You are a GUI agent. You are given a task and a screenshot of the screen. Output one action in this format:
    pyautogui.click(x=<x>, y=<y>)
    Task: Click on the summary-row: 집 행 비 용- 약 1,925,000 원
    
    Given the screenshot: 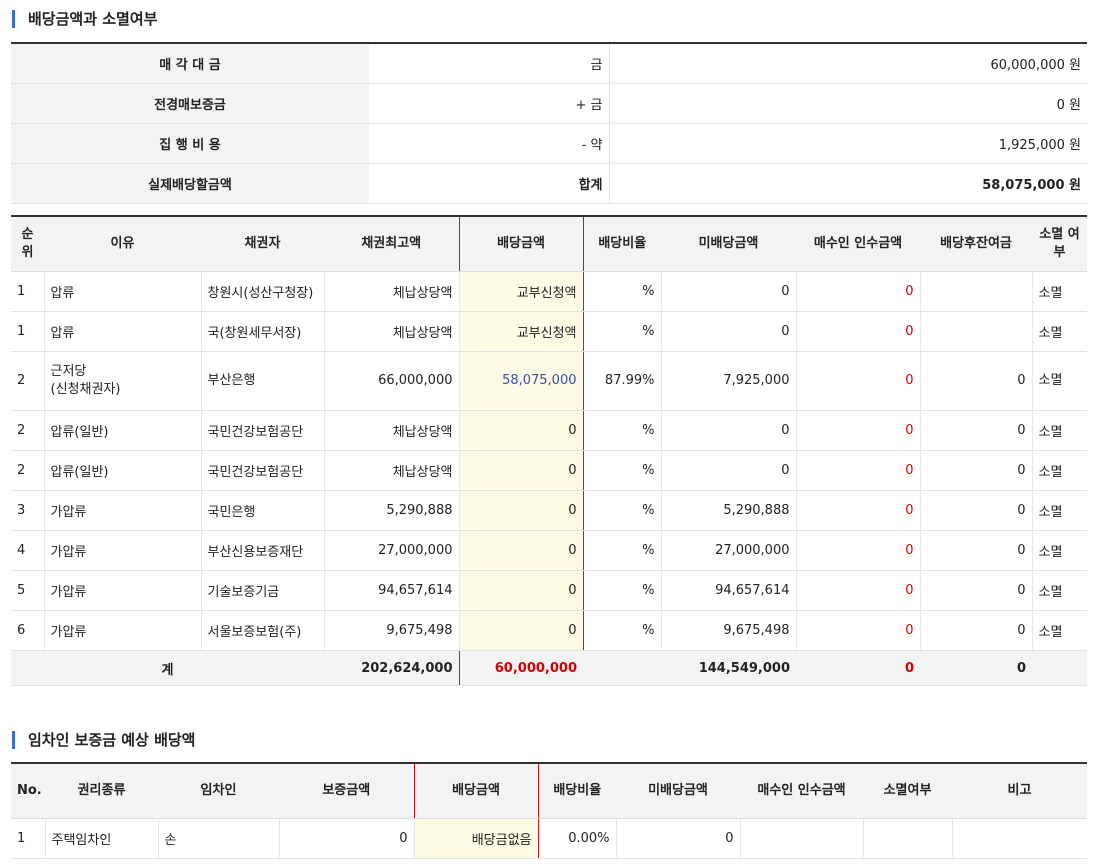 What is the action you would take?
    pyautogui.click(x=549, y=143)
    